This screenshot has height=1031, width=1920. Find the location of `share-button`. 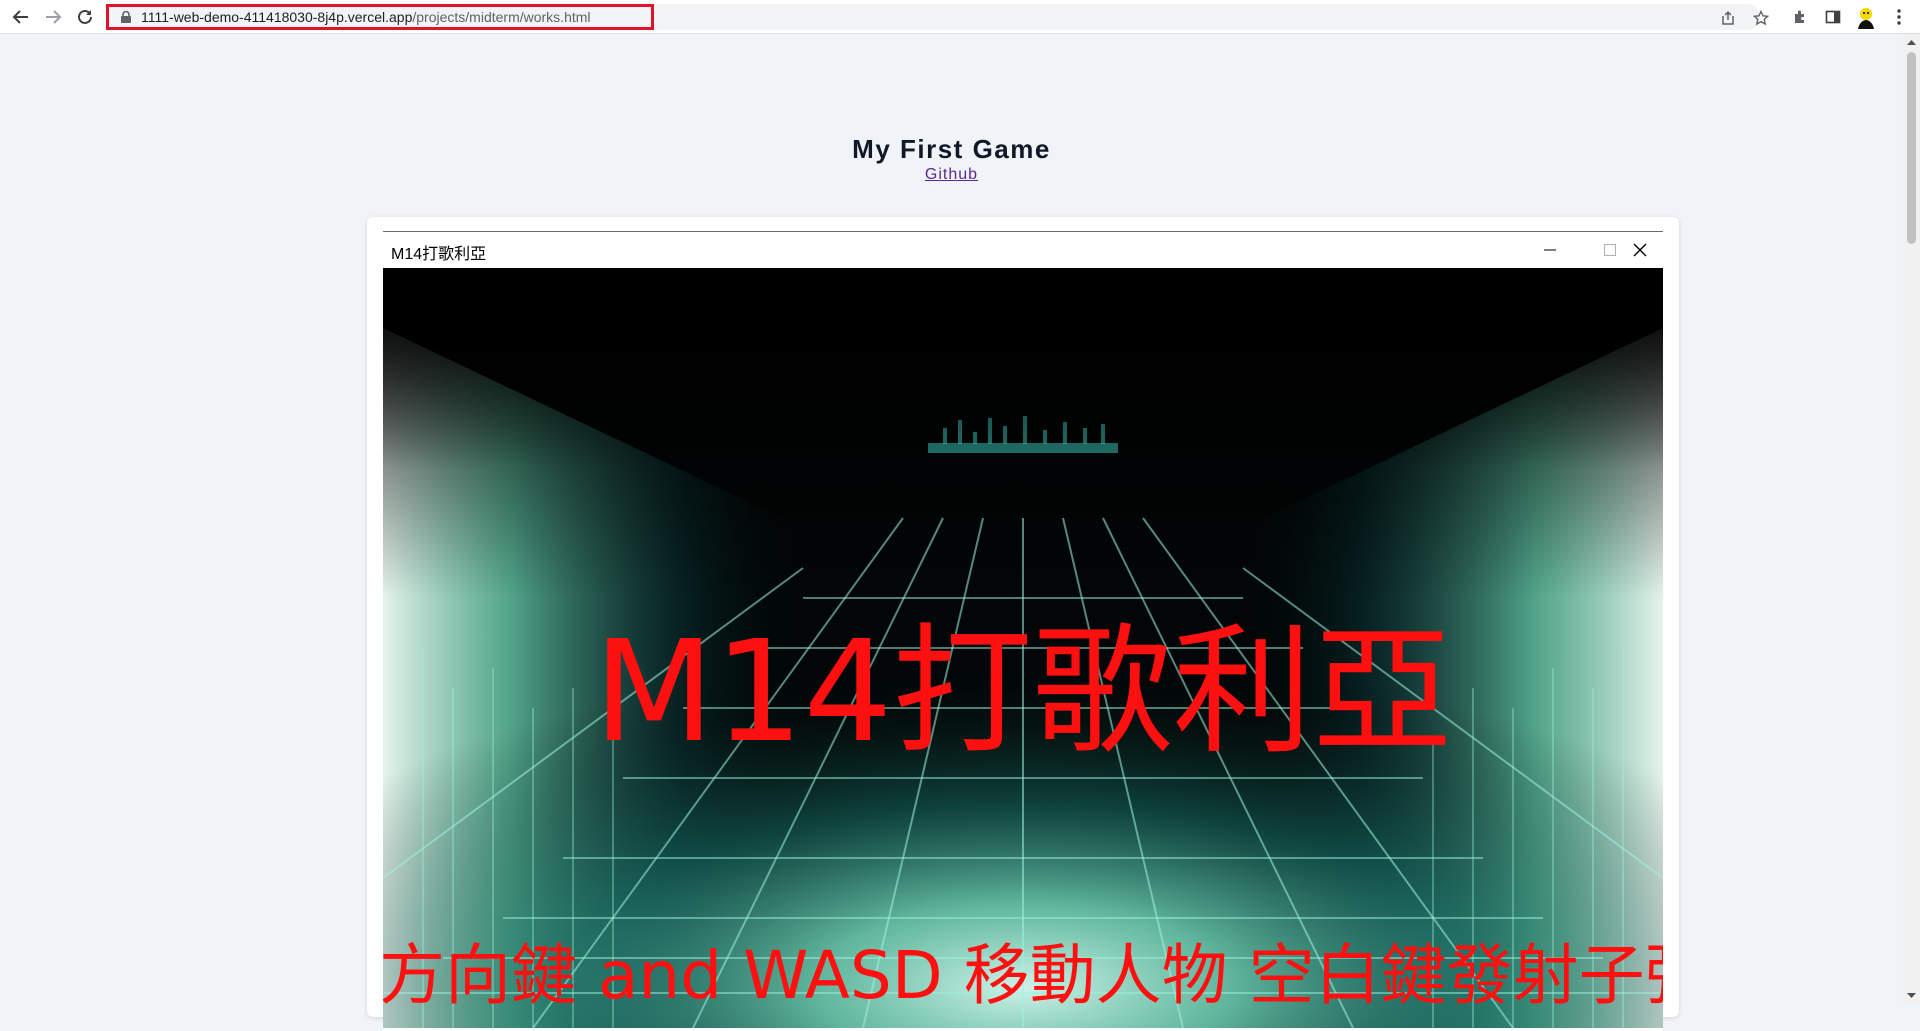

share-button is located at coordinates (1728, 18).